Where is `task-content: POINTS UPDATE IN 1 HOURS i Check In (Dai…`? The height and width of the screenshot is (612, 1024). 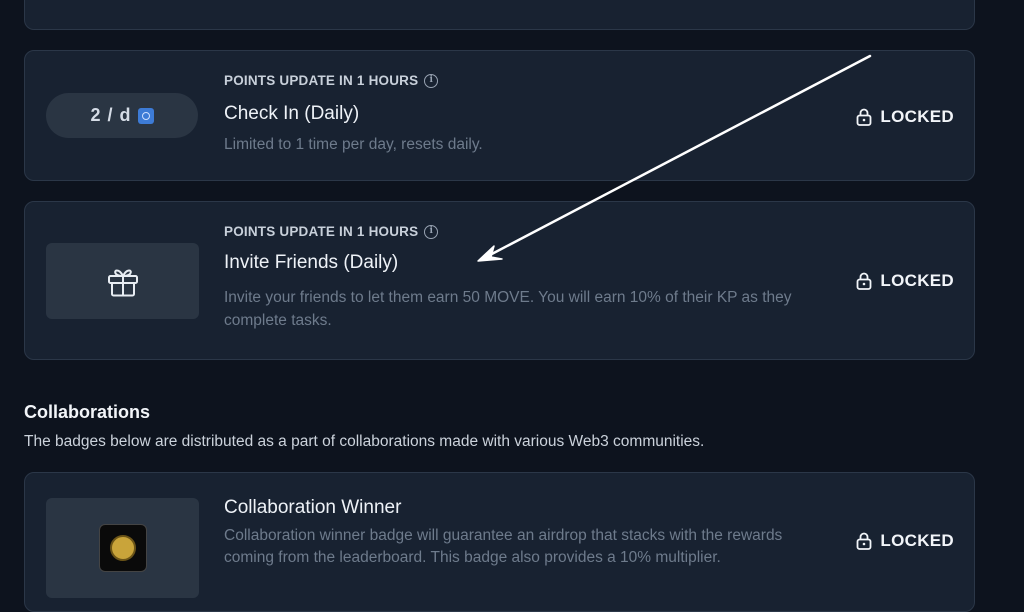
task-content: POINTS UPDATE IN 1 HOURS i Check In (Dai… is located at coordinates (353, 114).